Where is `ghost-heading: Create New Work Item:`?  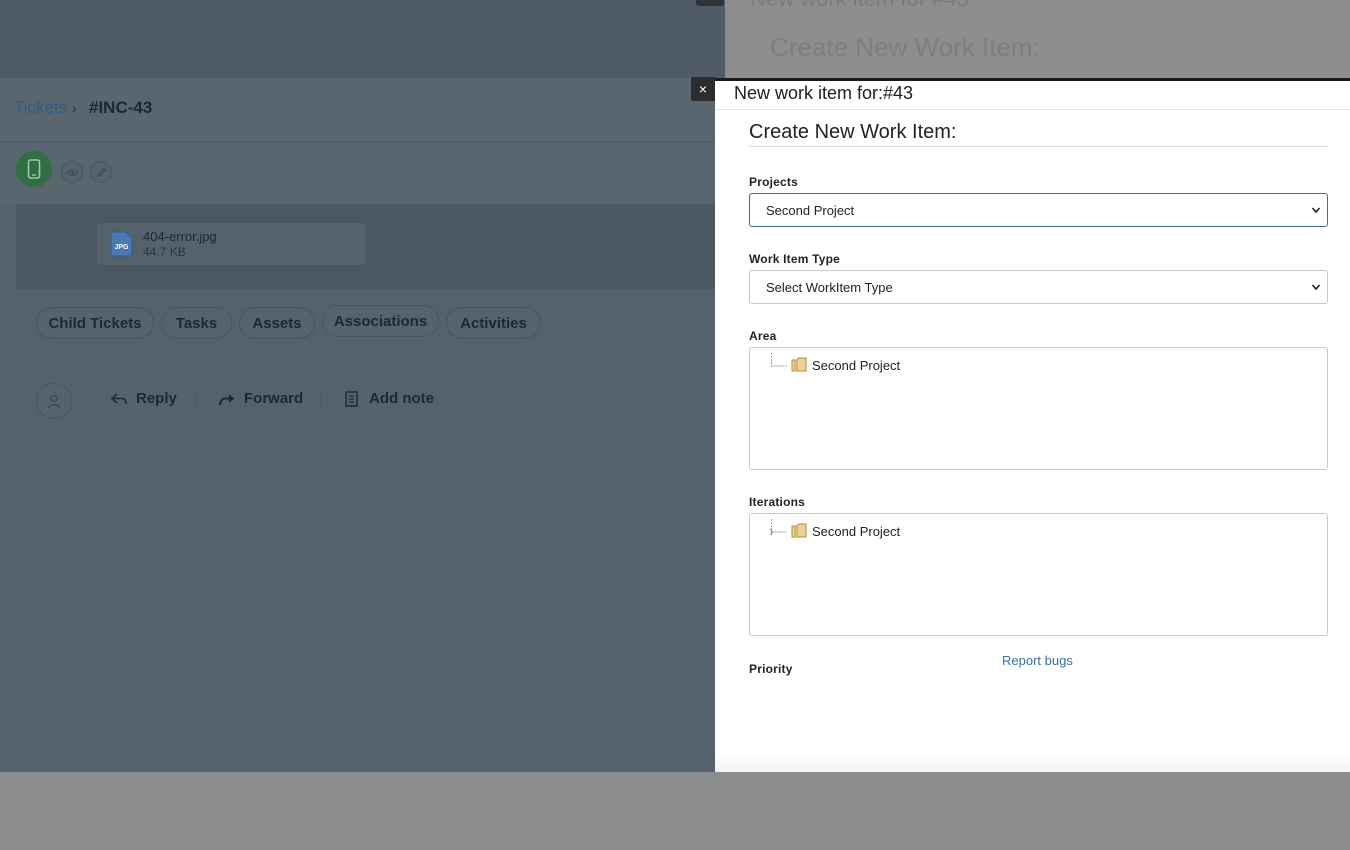 ghost-heading: Create New Work Item: is located at coordinates (905, 47).